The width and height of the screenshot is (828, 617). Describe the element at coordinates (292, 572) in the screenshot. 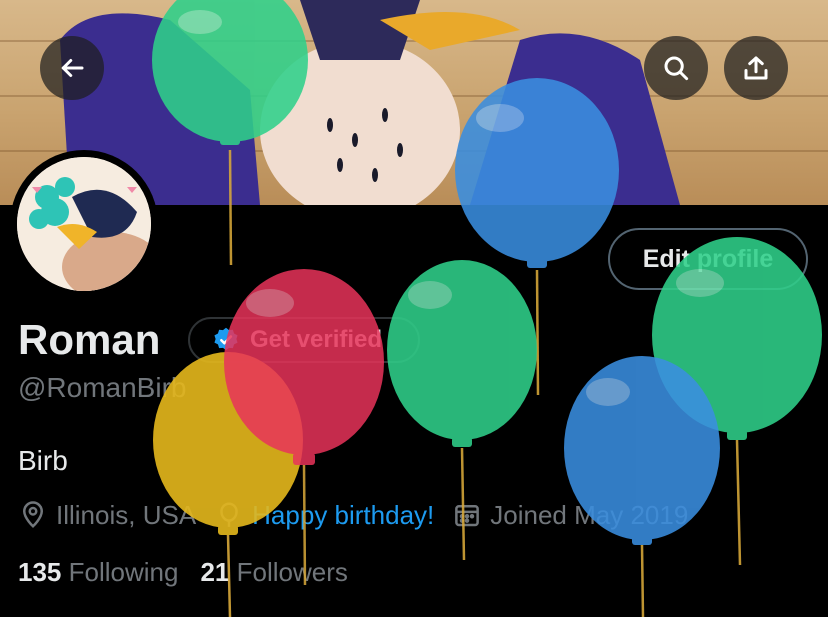

I see `followers-label: Followers` at that location.